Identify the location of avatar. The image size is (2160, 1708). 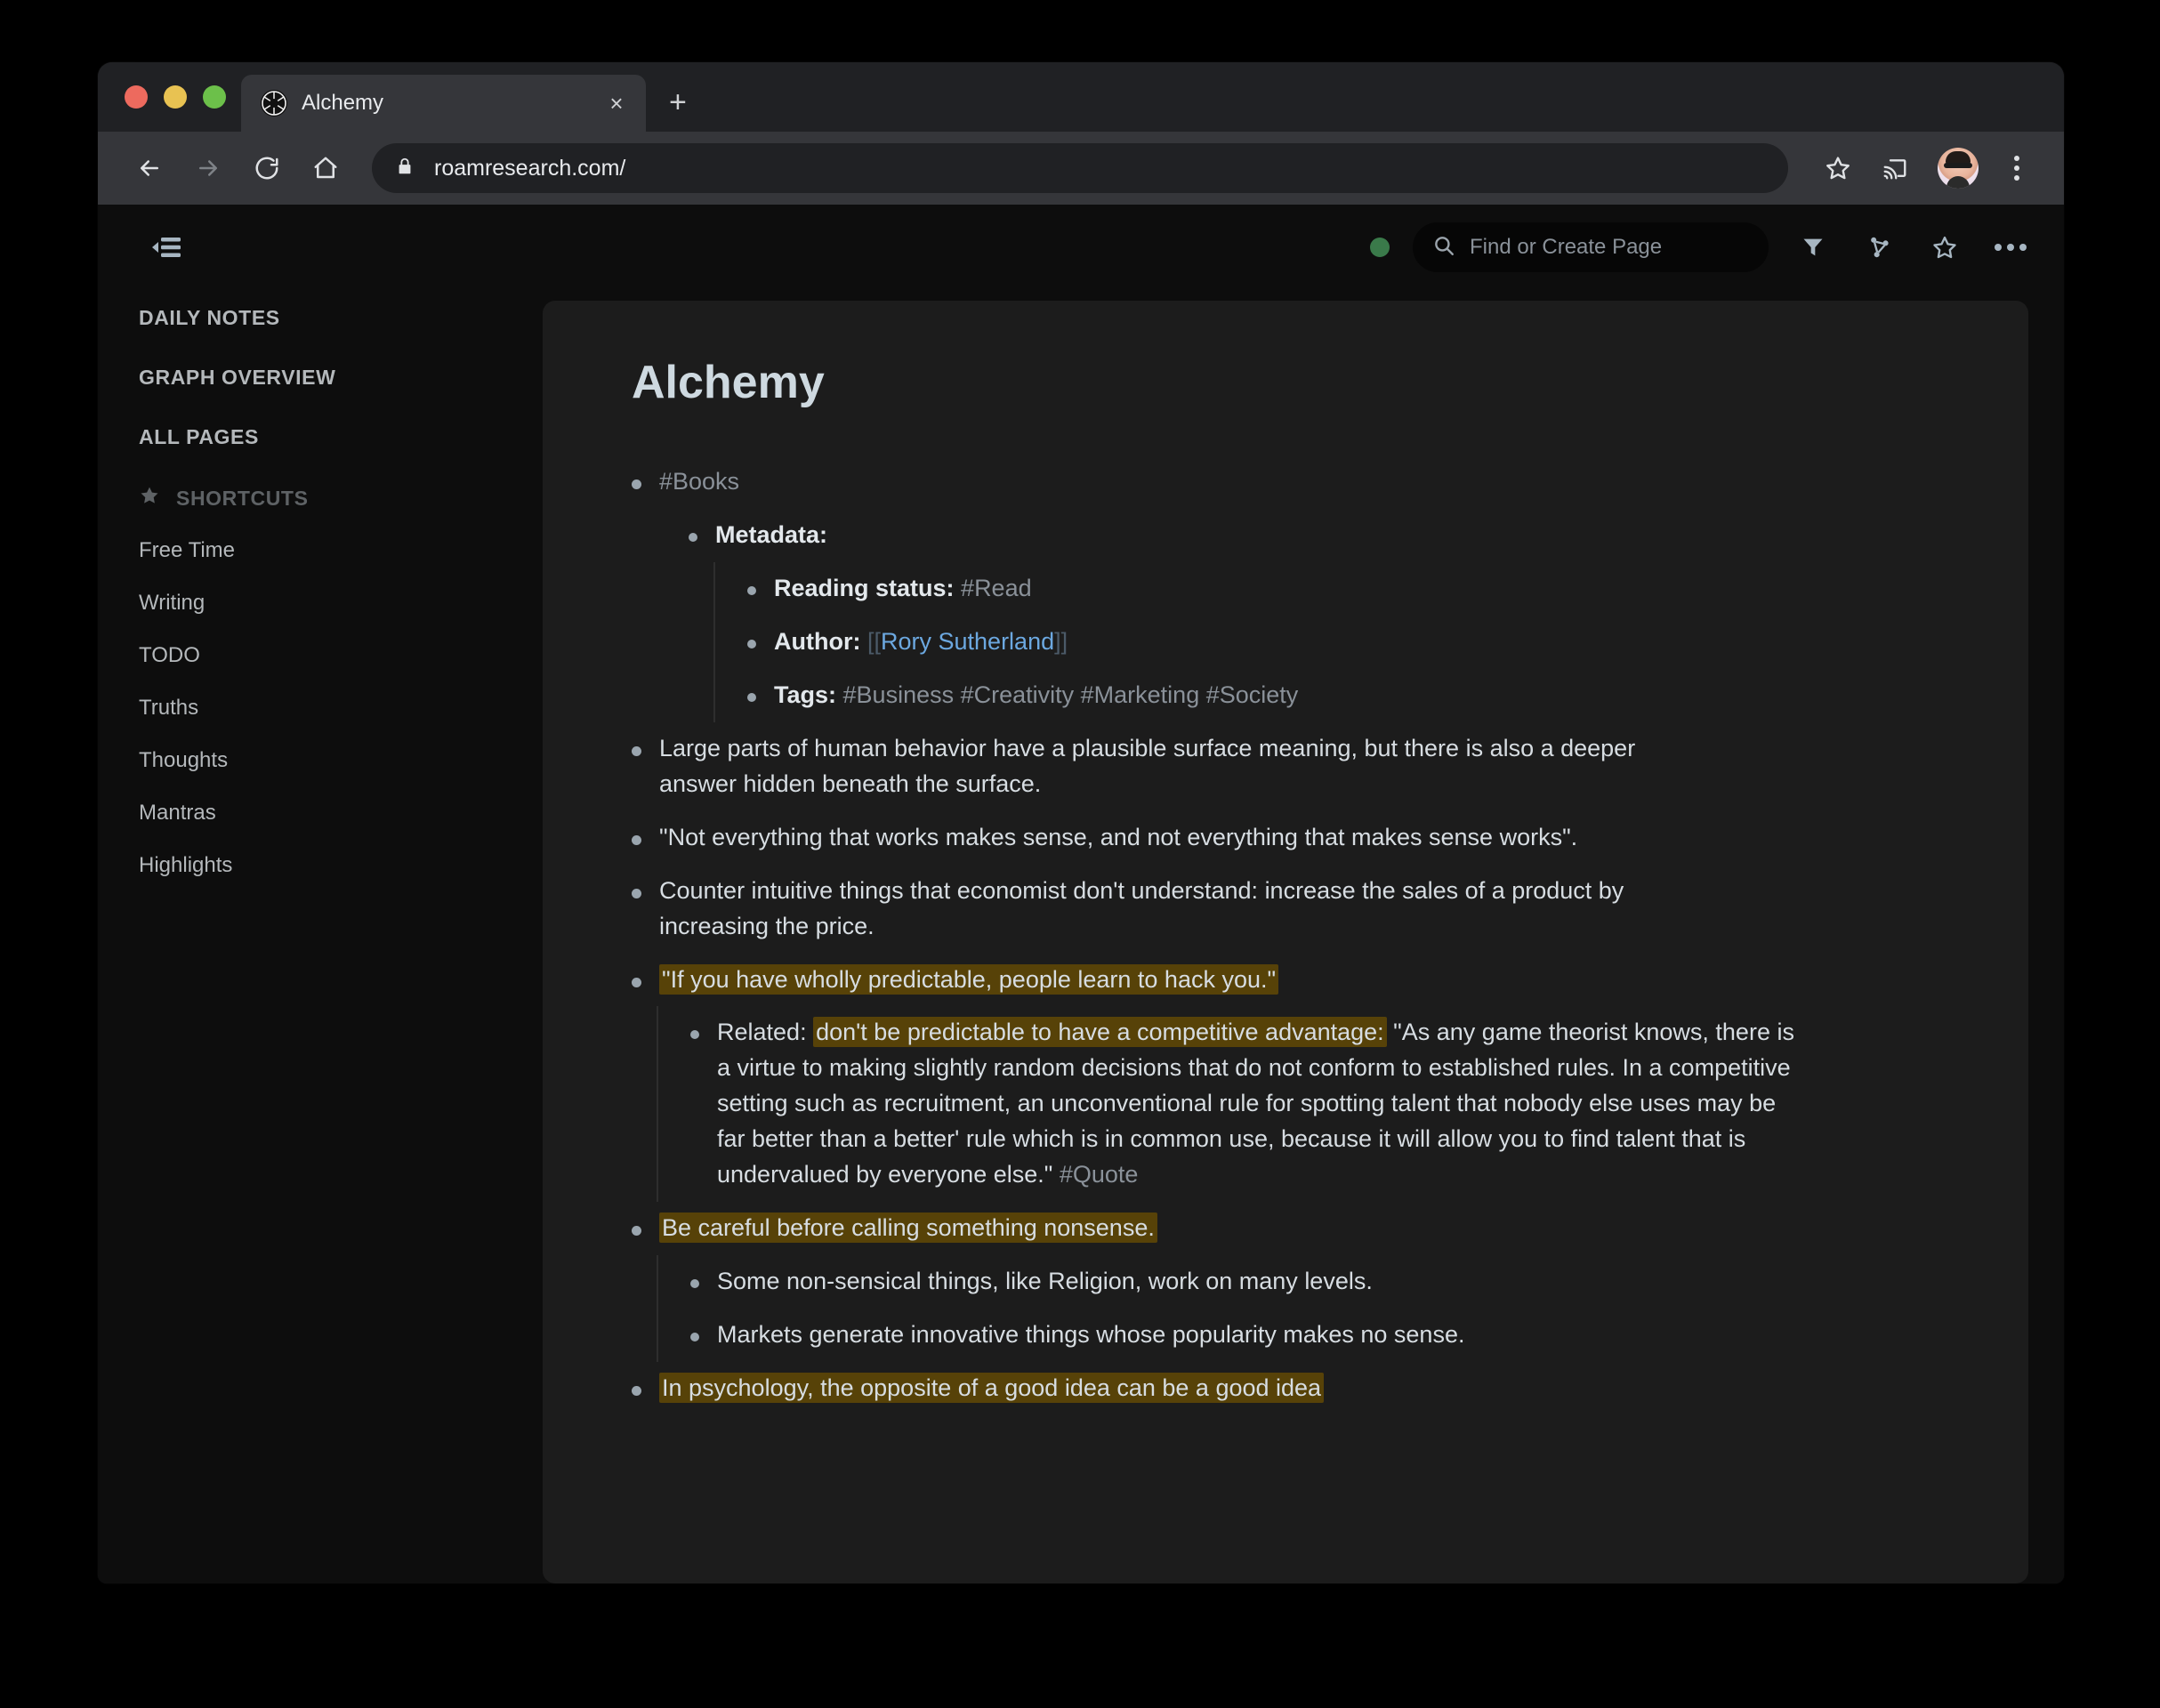
(1958, 168).